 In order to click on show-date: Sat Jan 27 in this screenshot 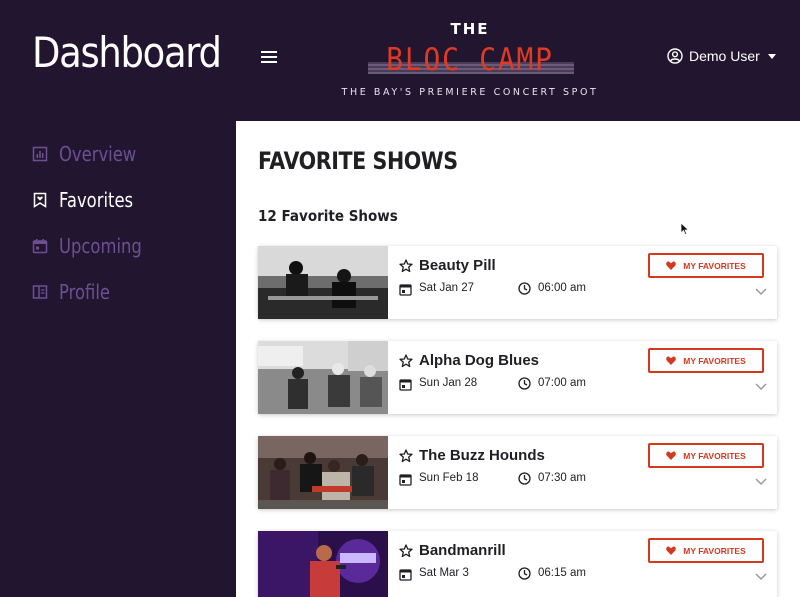, I will do `click(446, 288)`.